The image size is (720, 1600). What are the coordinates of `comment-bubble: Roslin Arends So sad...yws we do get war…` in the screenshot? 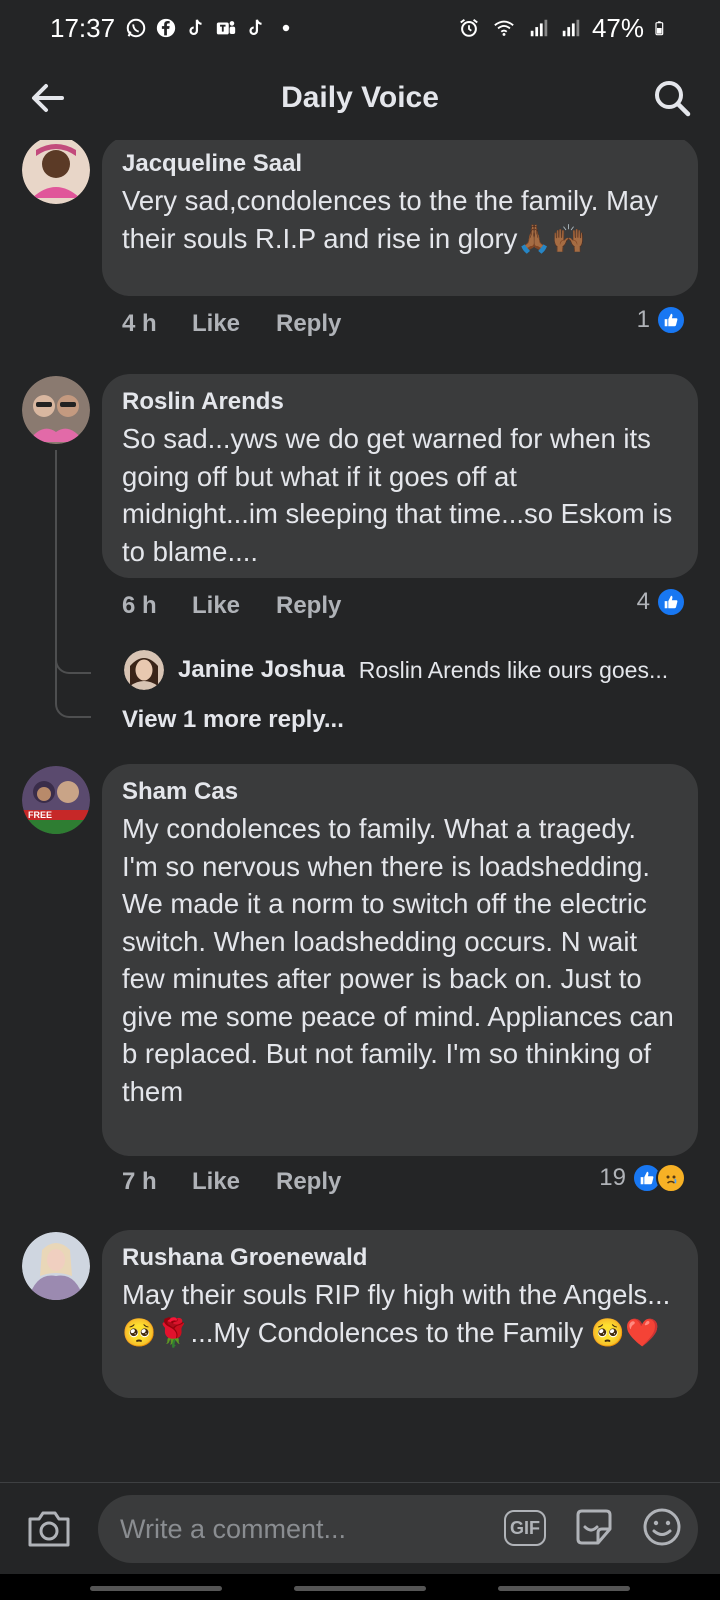 It's located at (400, 476).